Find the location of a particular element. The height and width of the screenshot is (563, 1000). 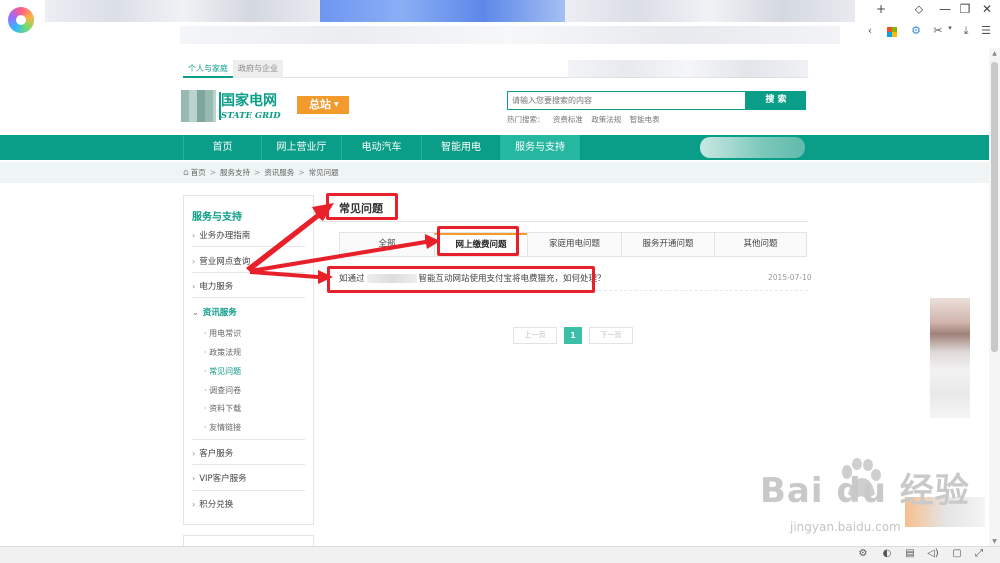

arrow-to-title is located at coordinates (290, 237).